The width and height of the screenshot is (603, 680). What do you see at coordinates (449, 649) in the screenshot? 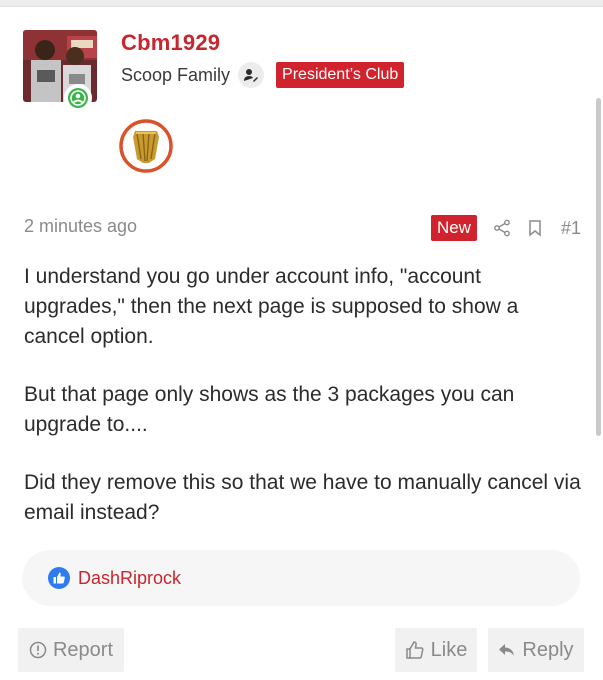
I see `like-label: Like` at bounding box center [449, 649].